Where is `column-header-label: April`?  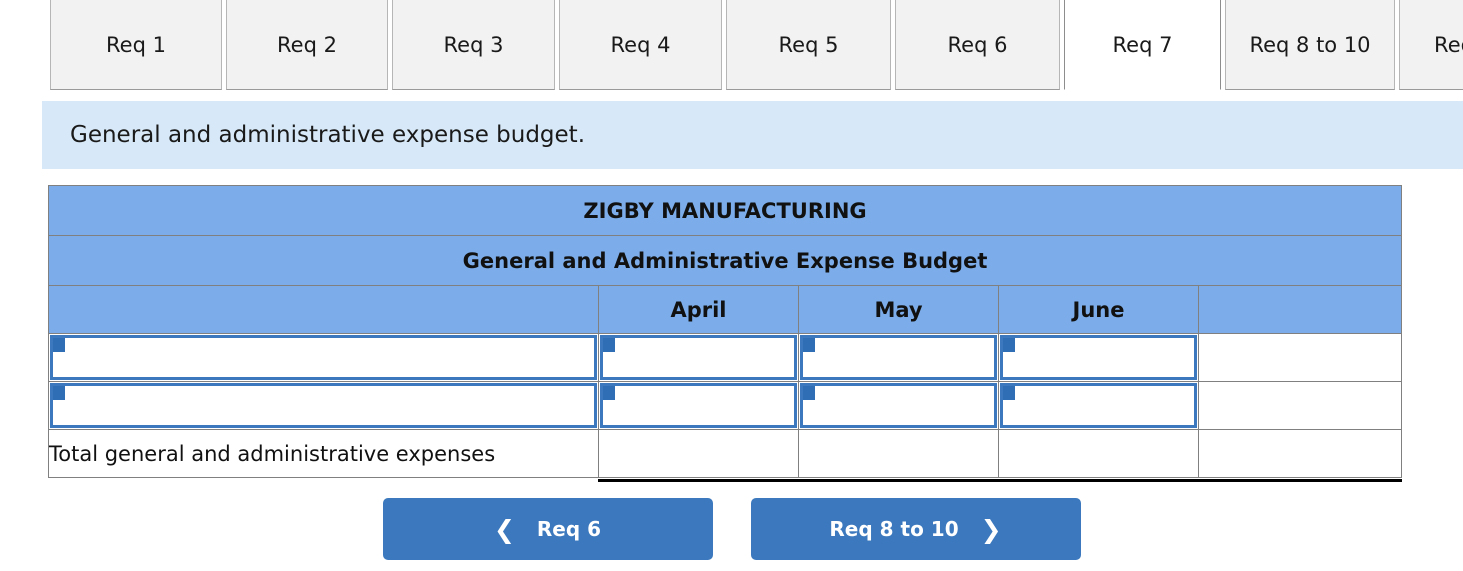 column-header-label: April is located at coordinates (698, 309).